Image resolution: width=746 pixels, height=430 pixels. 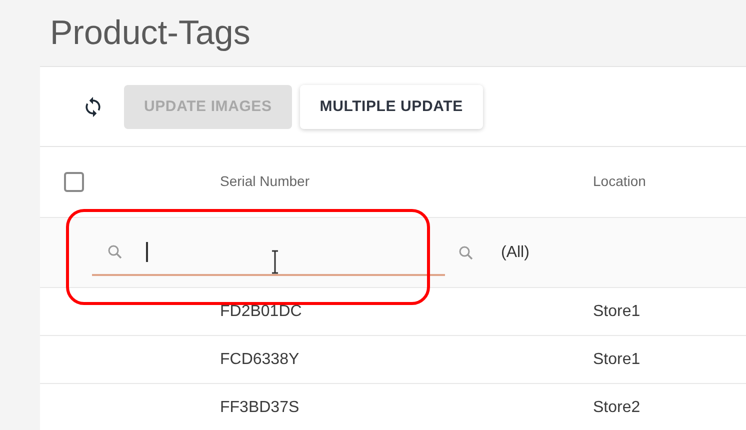 What do you see at coordinates (150, 33) in the screenshot?
I see `page-title: Product-Tags` at bounding box center [150, 33].